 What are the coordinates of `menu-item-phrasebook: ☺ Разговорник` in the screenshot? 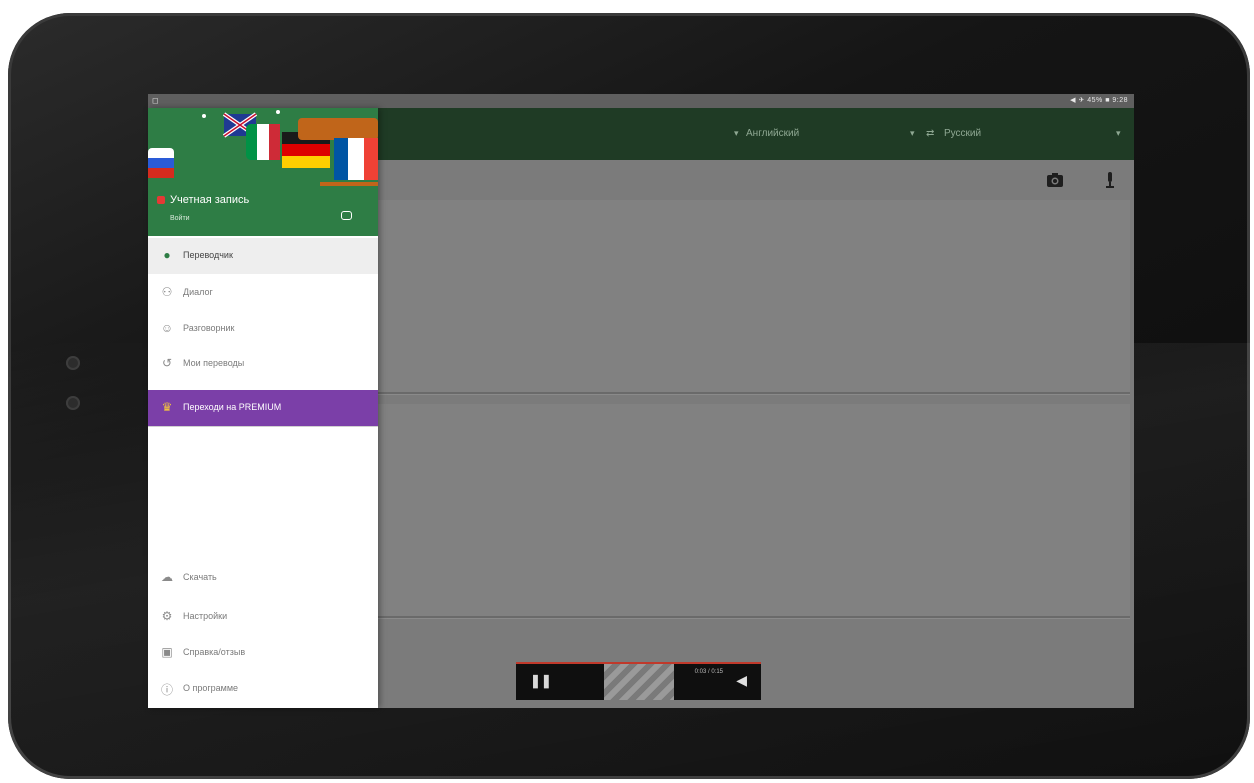 It's located at (263, 329).